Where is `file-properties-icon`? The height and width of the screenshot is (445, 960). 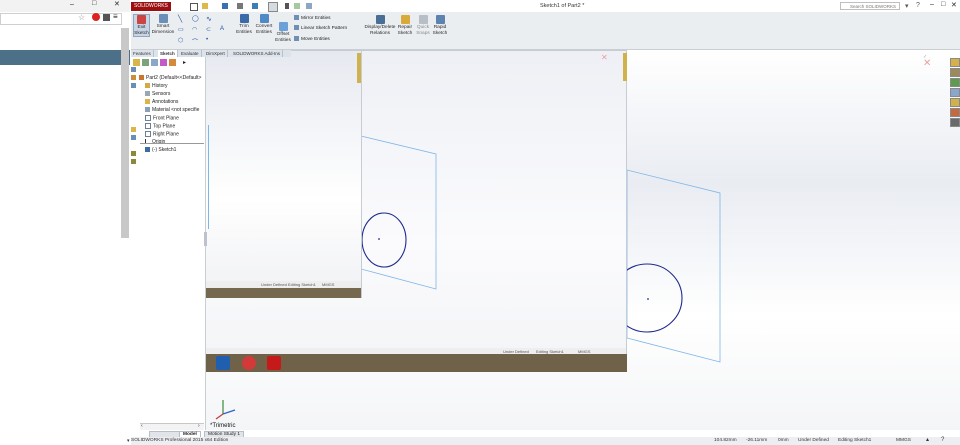
file-properties-icon is located at coordinates (297, 6).